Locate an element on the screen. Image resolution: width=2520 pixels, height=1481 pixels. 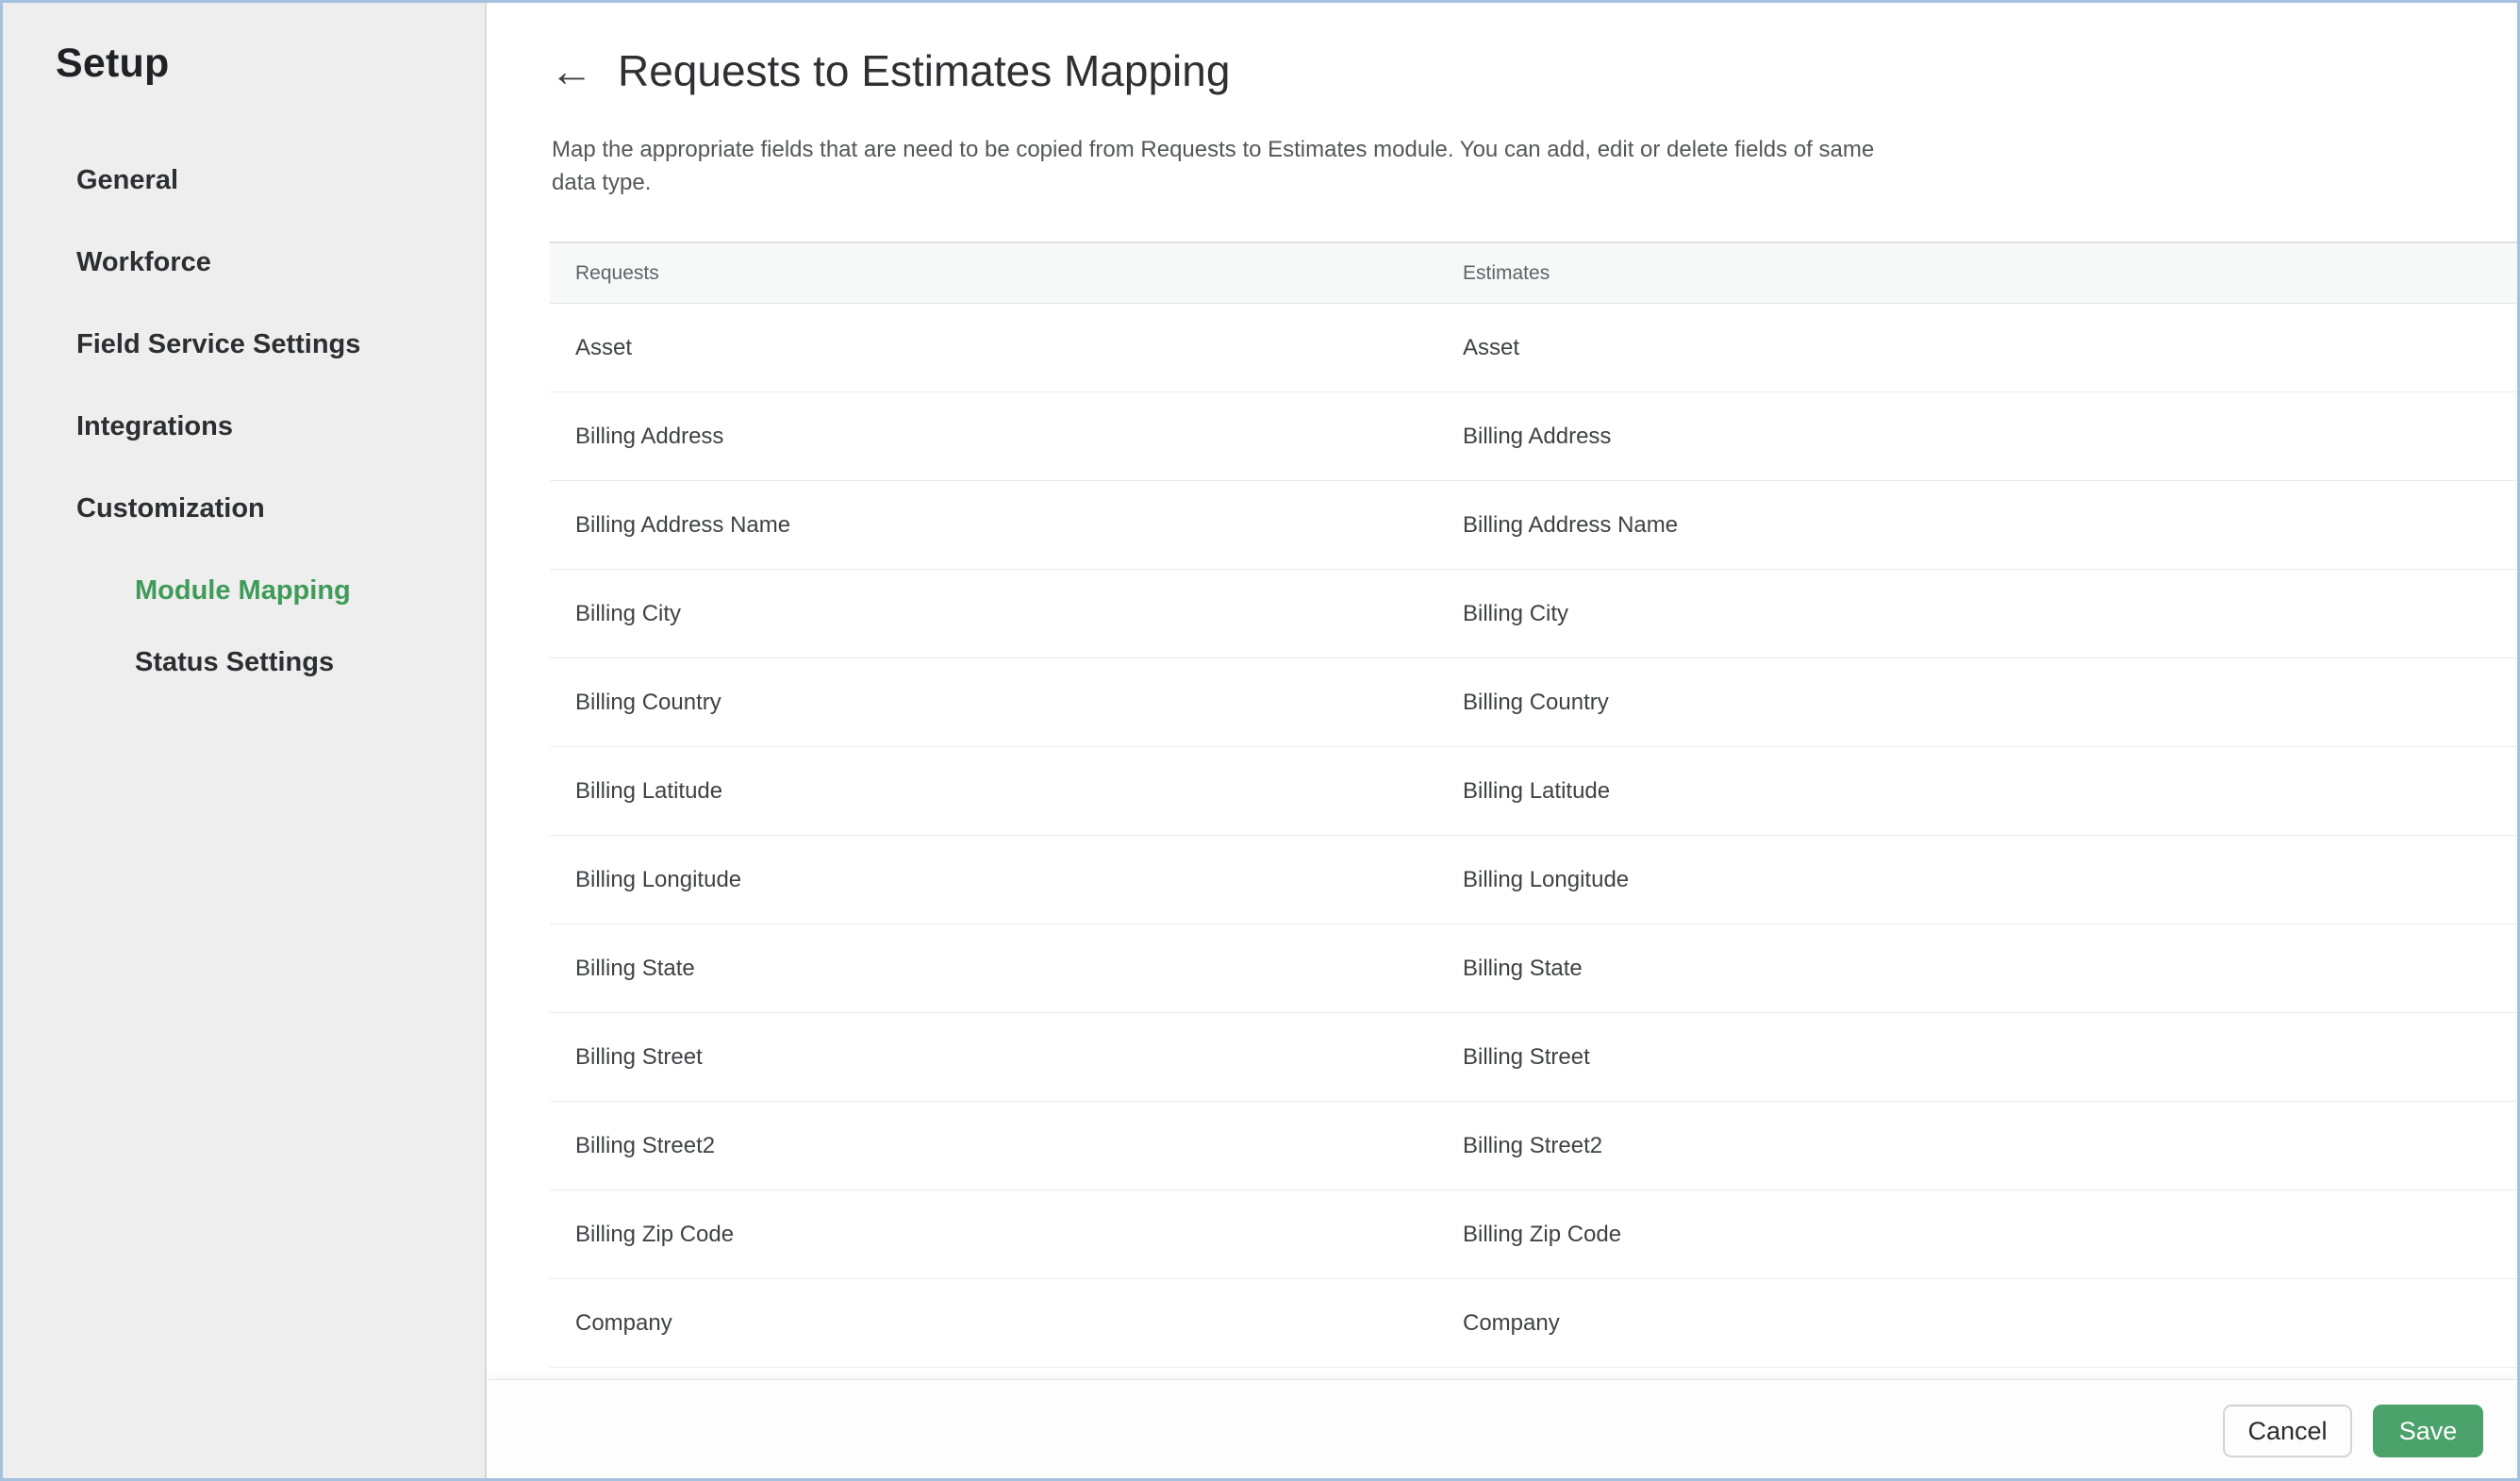
table-row: Billing Address Billing Address is located at coordinates (1534, 436).